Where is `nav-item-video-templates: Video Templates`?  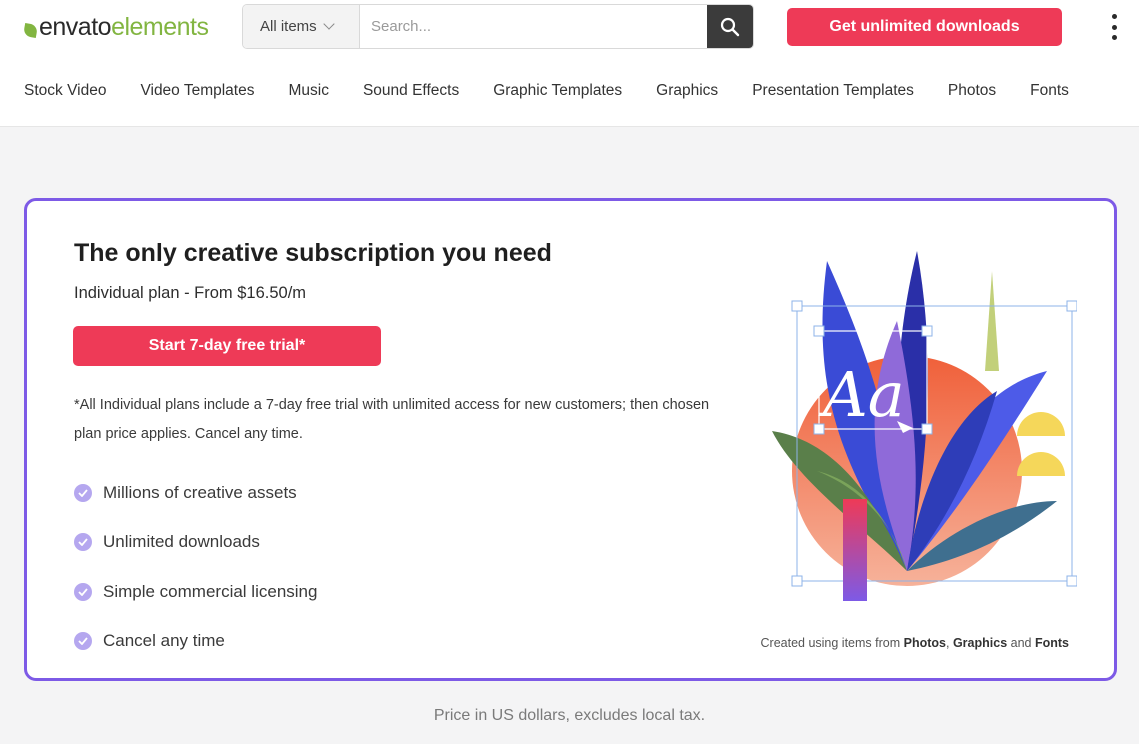
nav-item-video-templates: Video Templates is located at coordinates (197, 91).